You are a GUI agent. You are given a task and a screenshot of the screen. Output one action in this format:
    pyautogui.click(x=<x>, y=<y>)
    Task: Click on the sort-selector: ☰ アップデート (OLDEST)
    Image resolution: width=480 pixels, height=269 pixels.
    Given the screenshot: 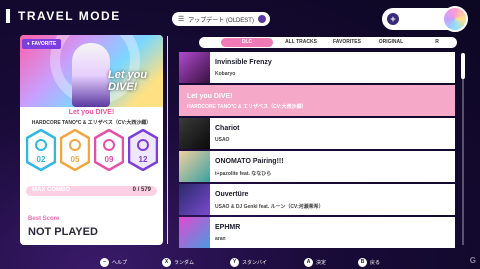 What is the action you would take?
    pyautogui.click(x=221, y=19)
    